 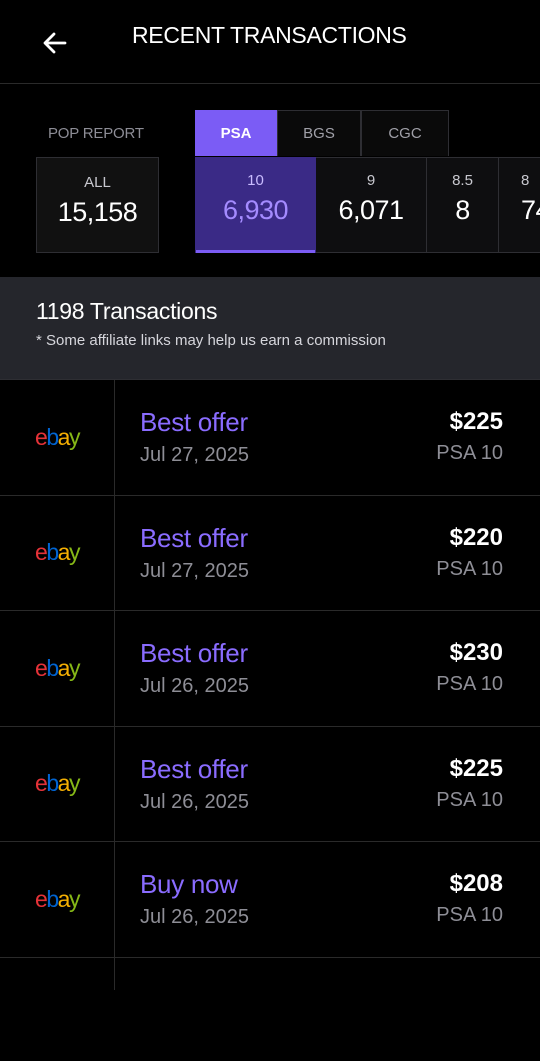 What do you see at coordinates (476, 537) in the screenshot?
I see `sale-price: $220` at bounding box center [476, 537].